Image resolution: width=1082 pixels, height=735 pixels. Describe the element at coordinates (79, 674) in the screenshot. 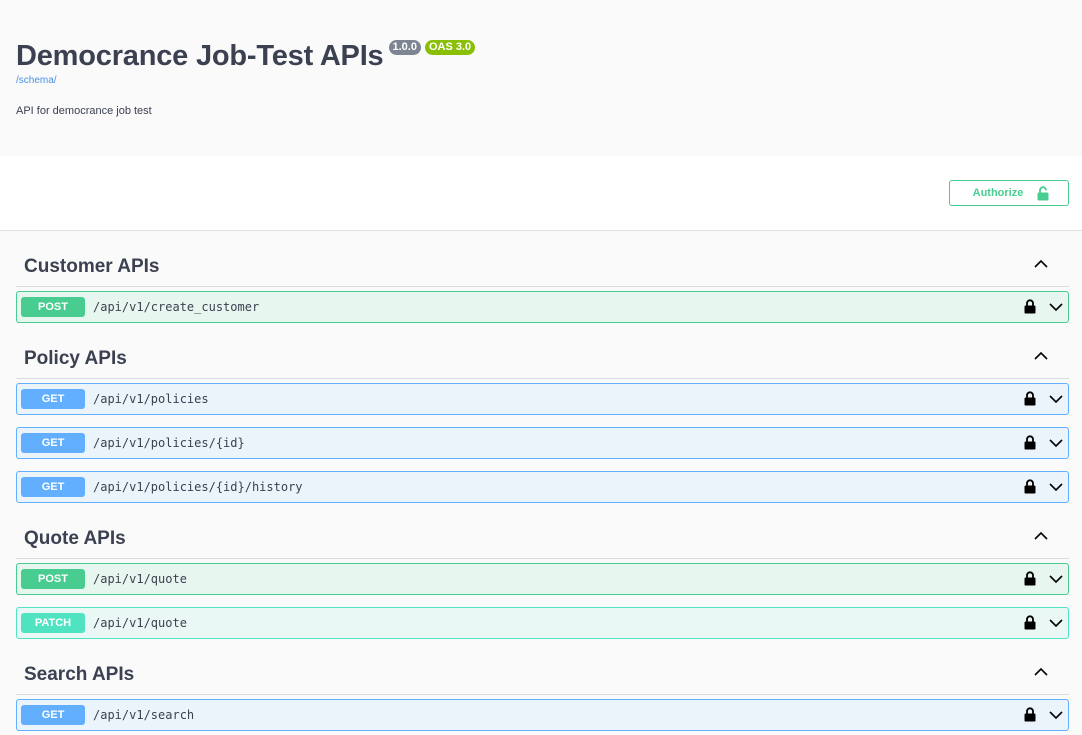

I see `section-title: Search APIs` at that location.